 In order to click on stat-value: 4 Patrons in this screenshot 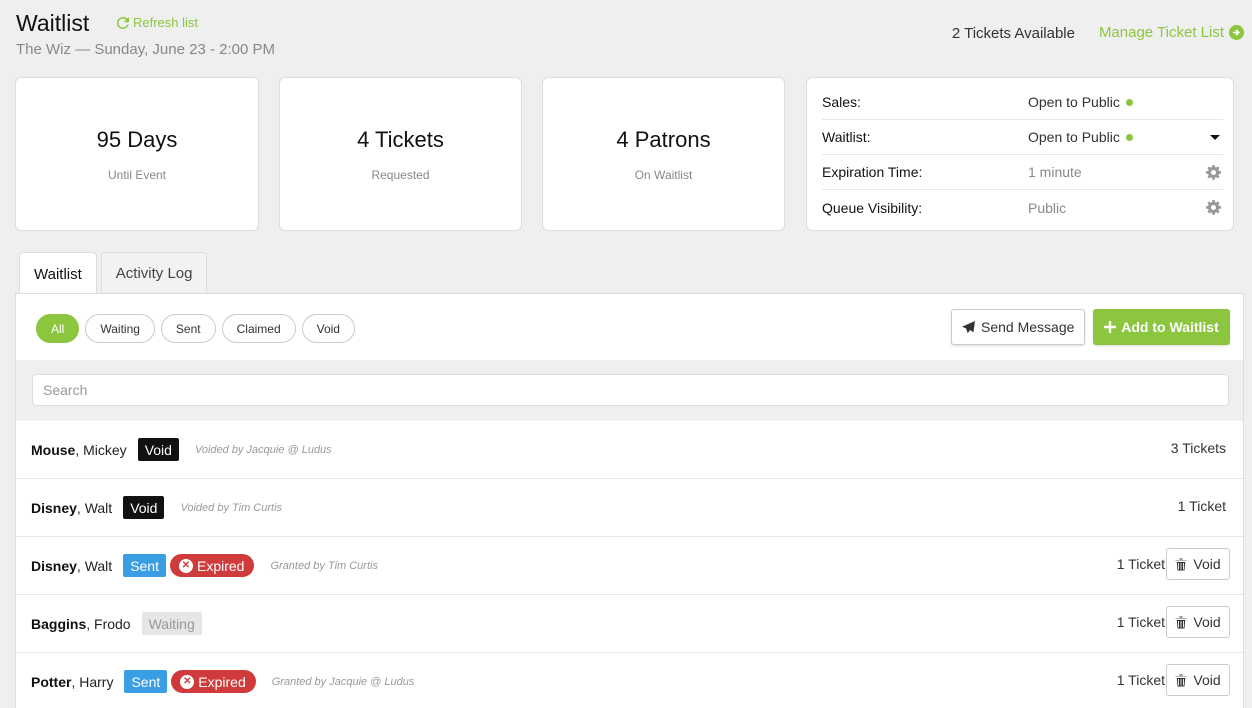, I will do `click(663, 139)`.